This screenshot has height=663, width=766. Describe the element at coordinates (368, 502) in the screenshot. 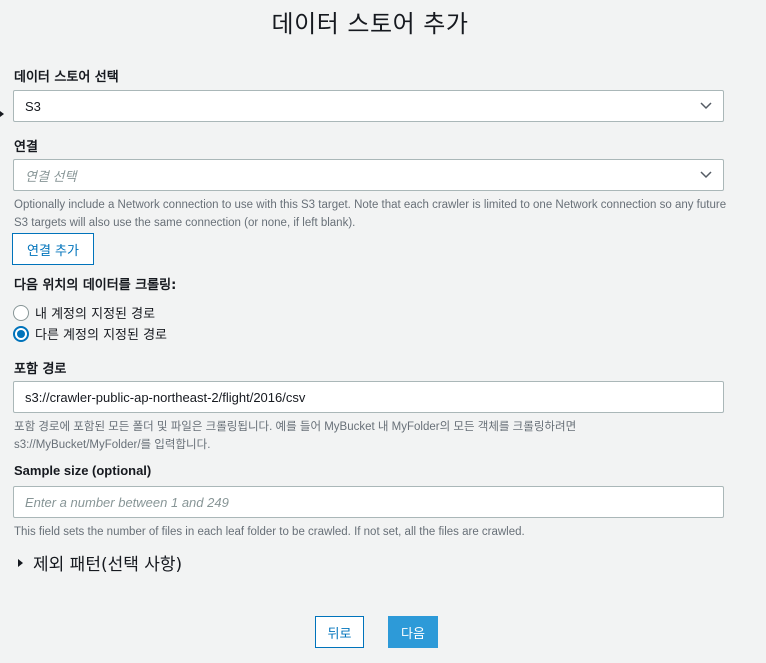

I see `sample-size-input: Enter a number between 1 and 249` at that location.